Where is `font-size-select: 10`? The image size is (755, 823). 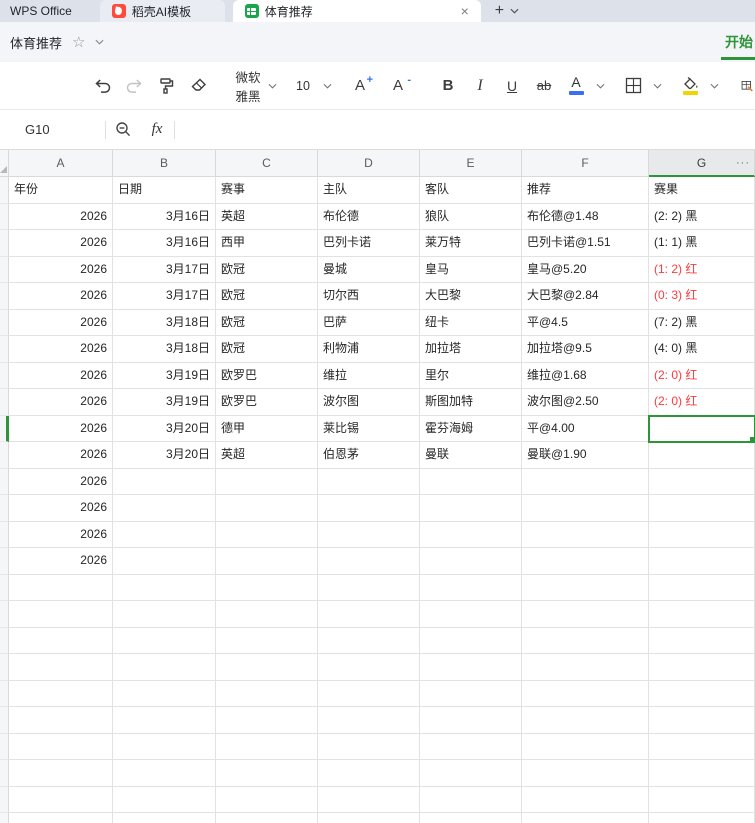 font-size-select: 10 is located at coordinates (303, 86).